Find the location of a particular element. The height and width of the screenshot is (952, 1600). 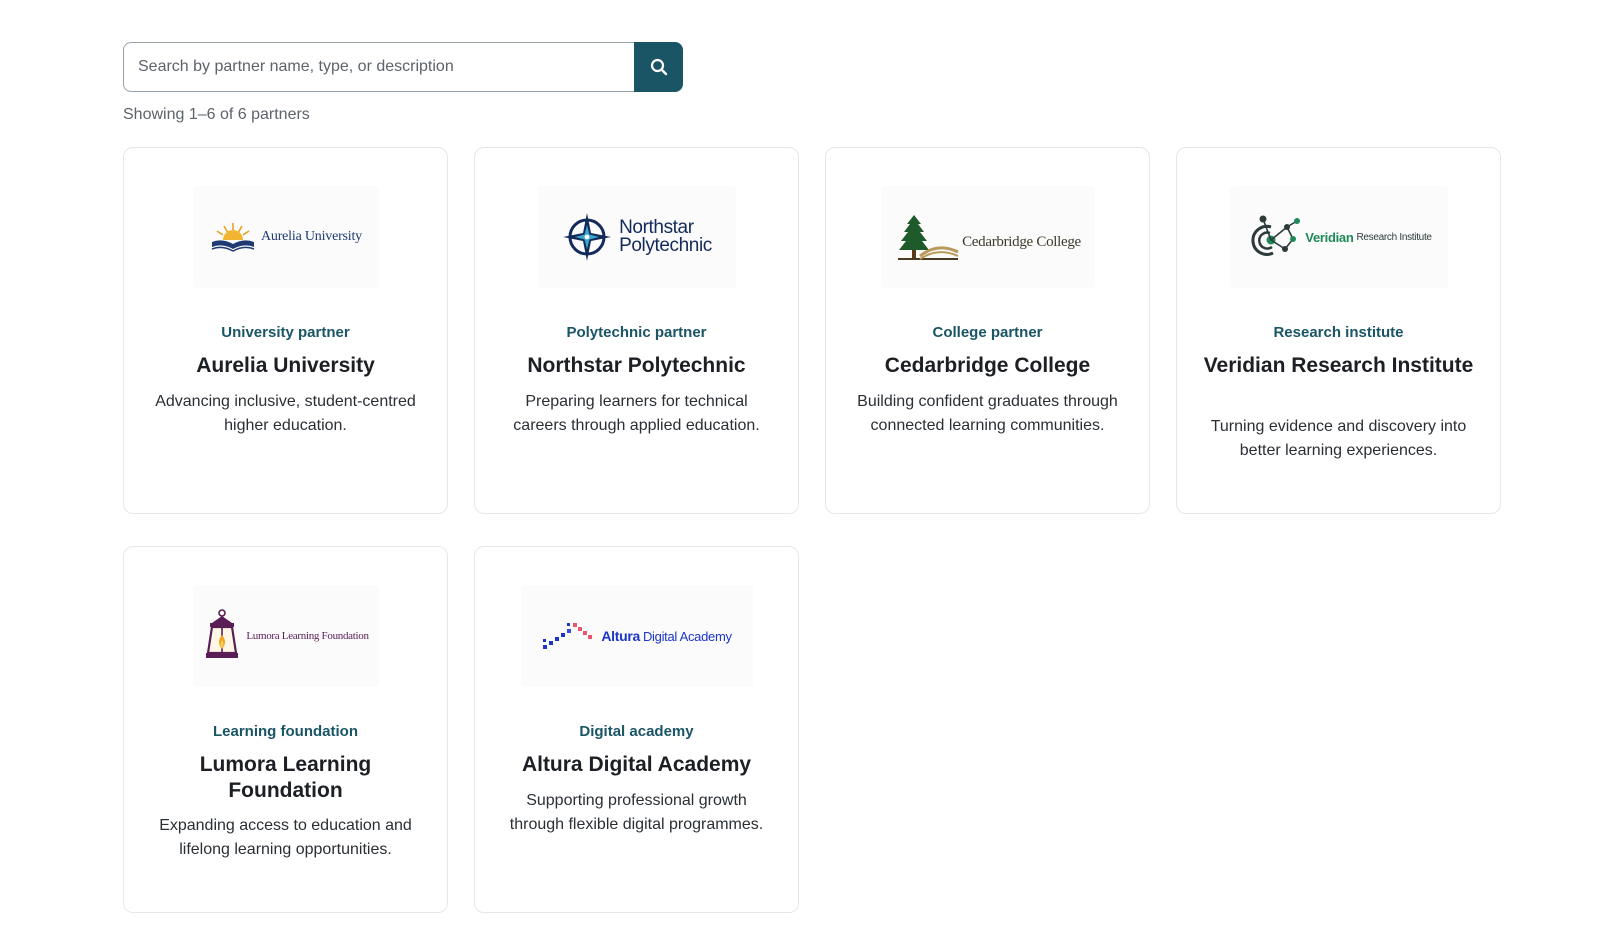

partner-logo: Aurelia University is located at coordinates (285, 237).